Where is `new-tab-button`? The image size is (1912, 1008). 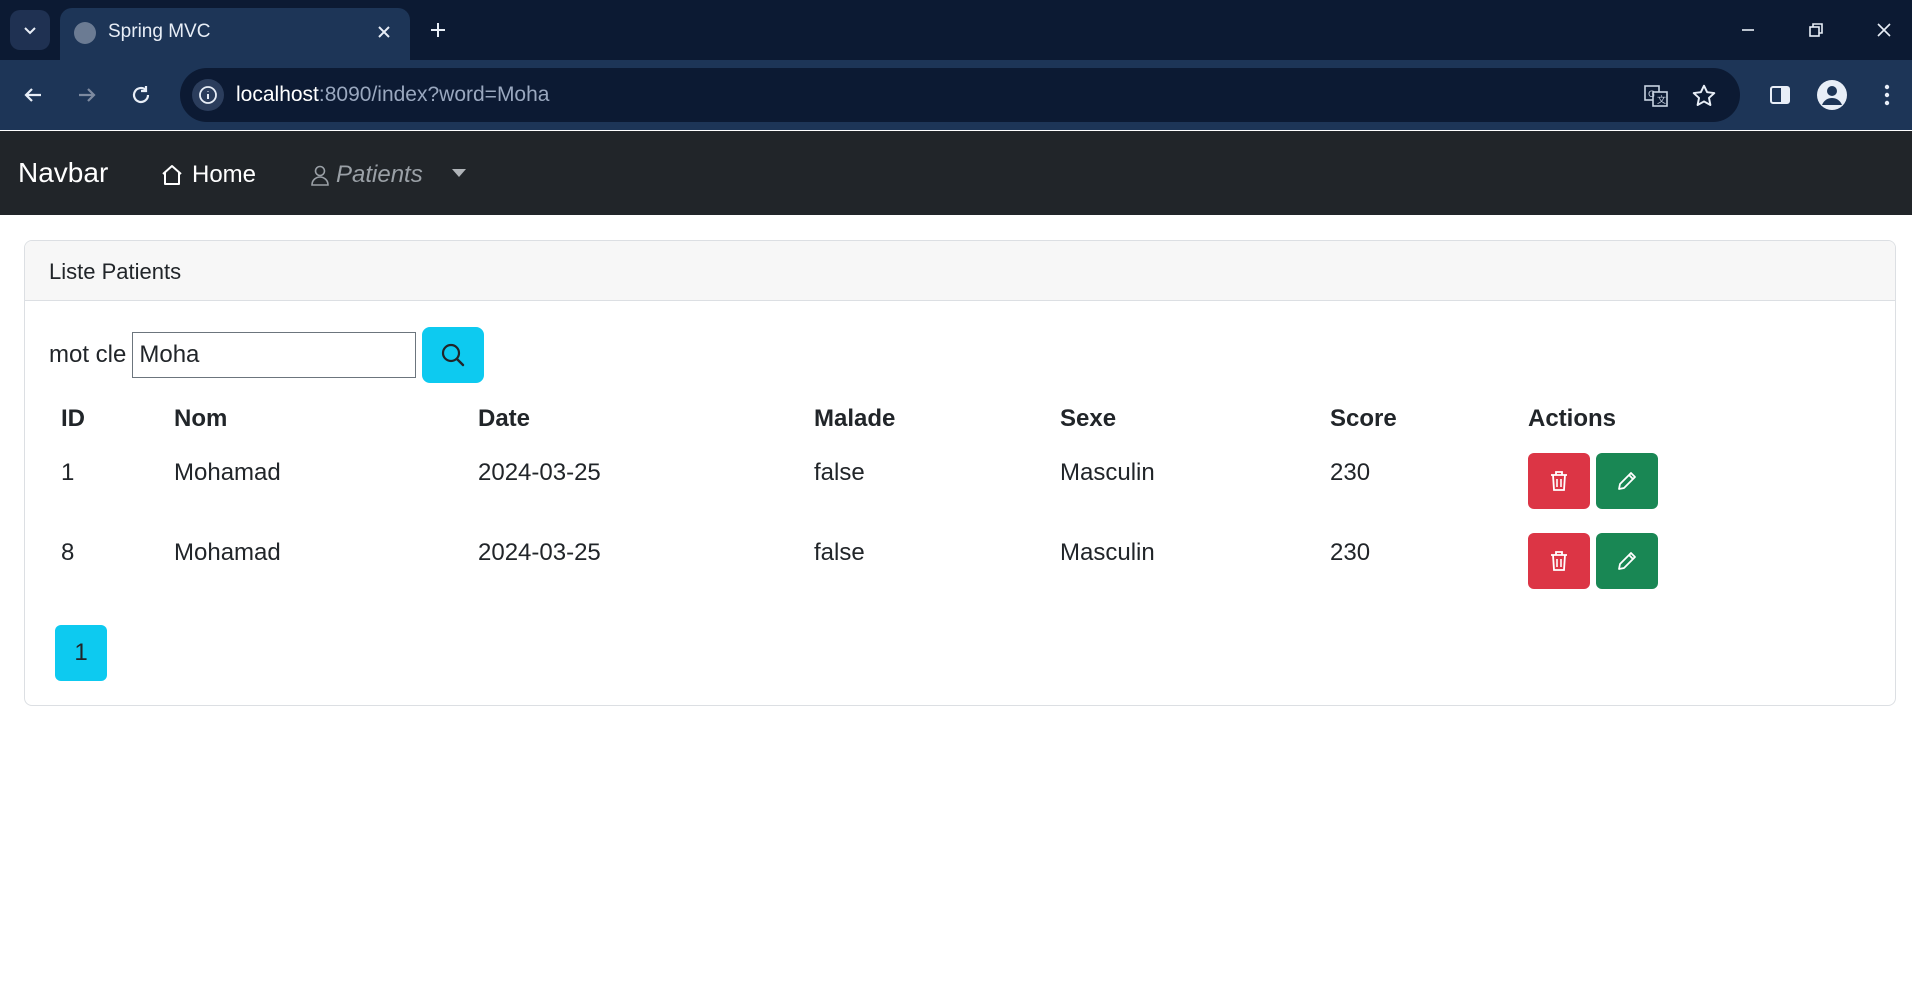 new-tab-button is located at coordinates (438, 30).